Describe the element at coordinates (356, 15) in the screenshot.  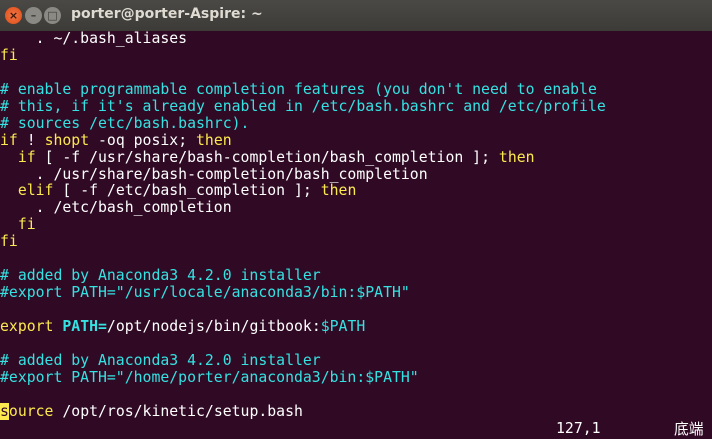
I see `title-bar: × – □ porter@porter-Aspire: ~` at that location.